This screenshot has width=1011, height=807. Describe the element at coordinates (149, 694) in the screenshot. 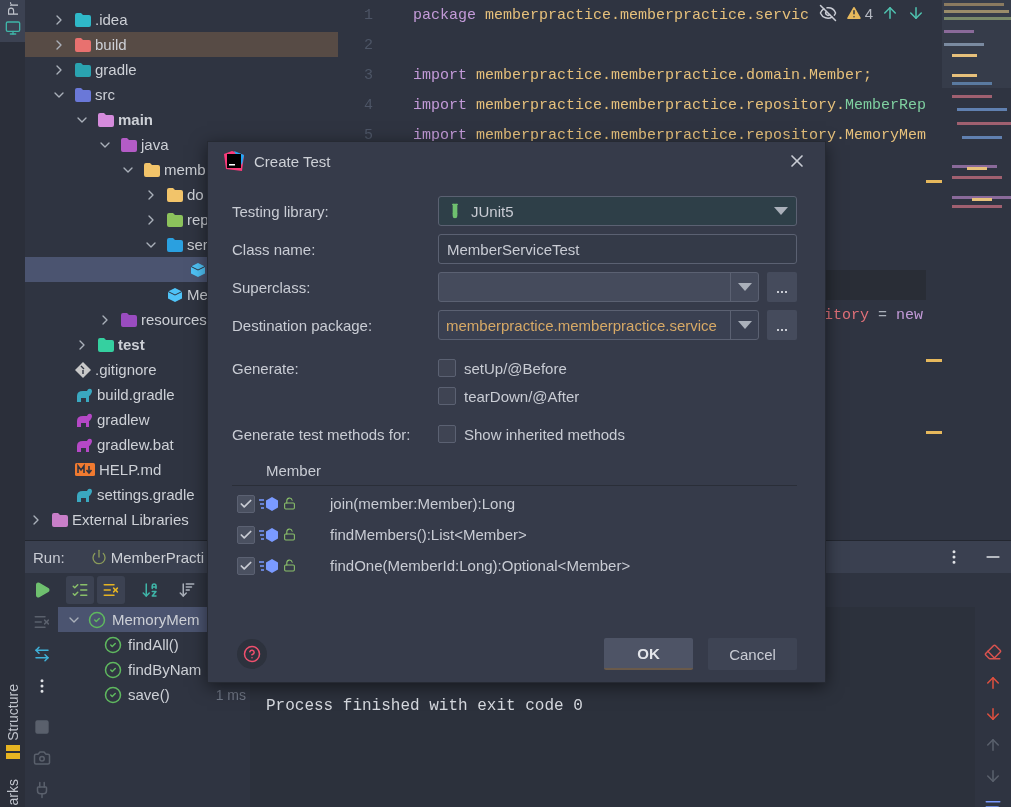

I see `method-name: save()` at that location.